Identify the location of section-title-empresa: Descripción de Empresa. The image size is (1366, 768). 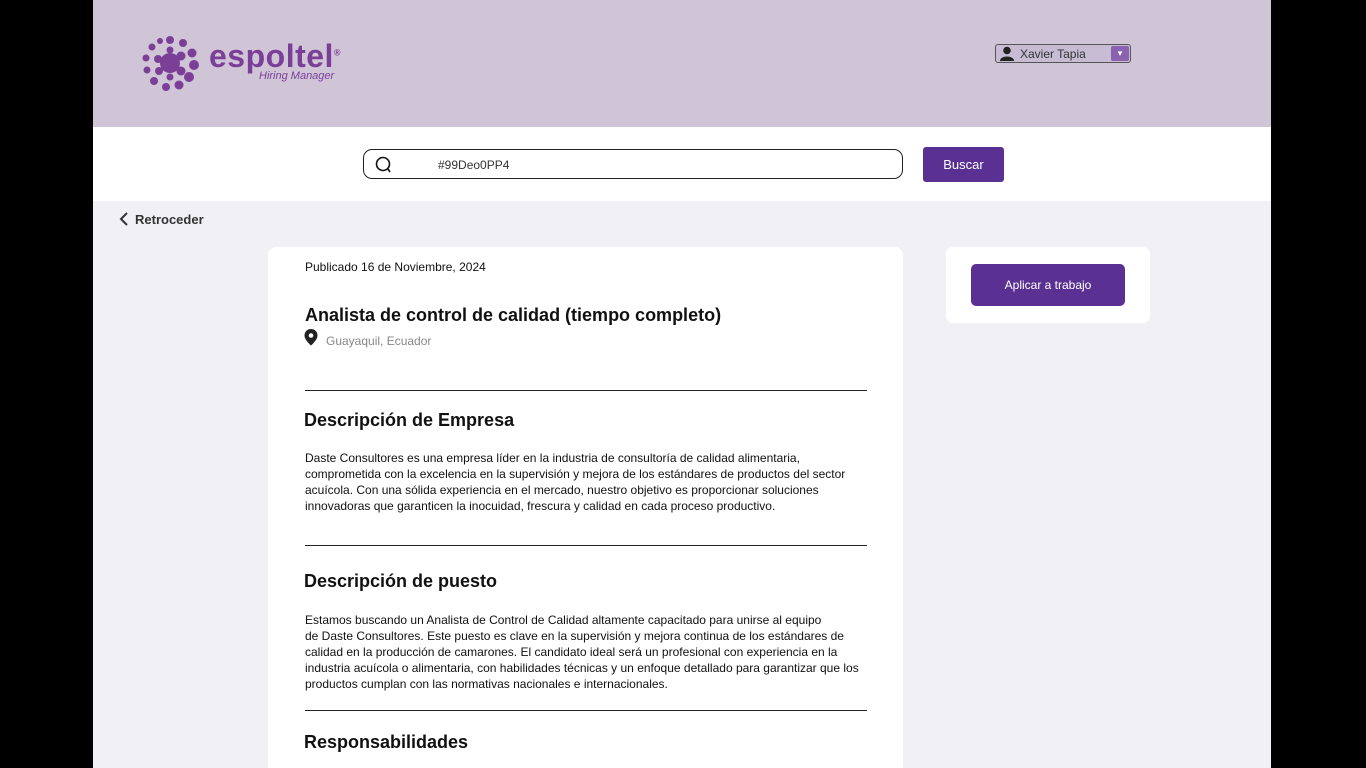
(409, 420).